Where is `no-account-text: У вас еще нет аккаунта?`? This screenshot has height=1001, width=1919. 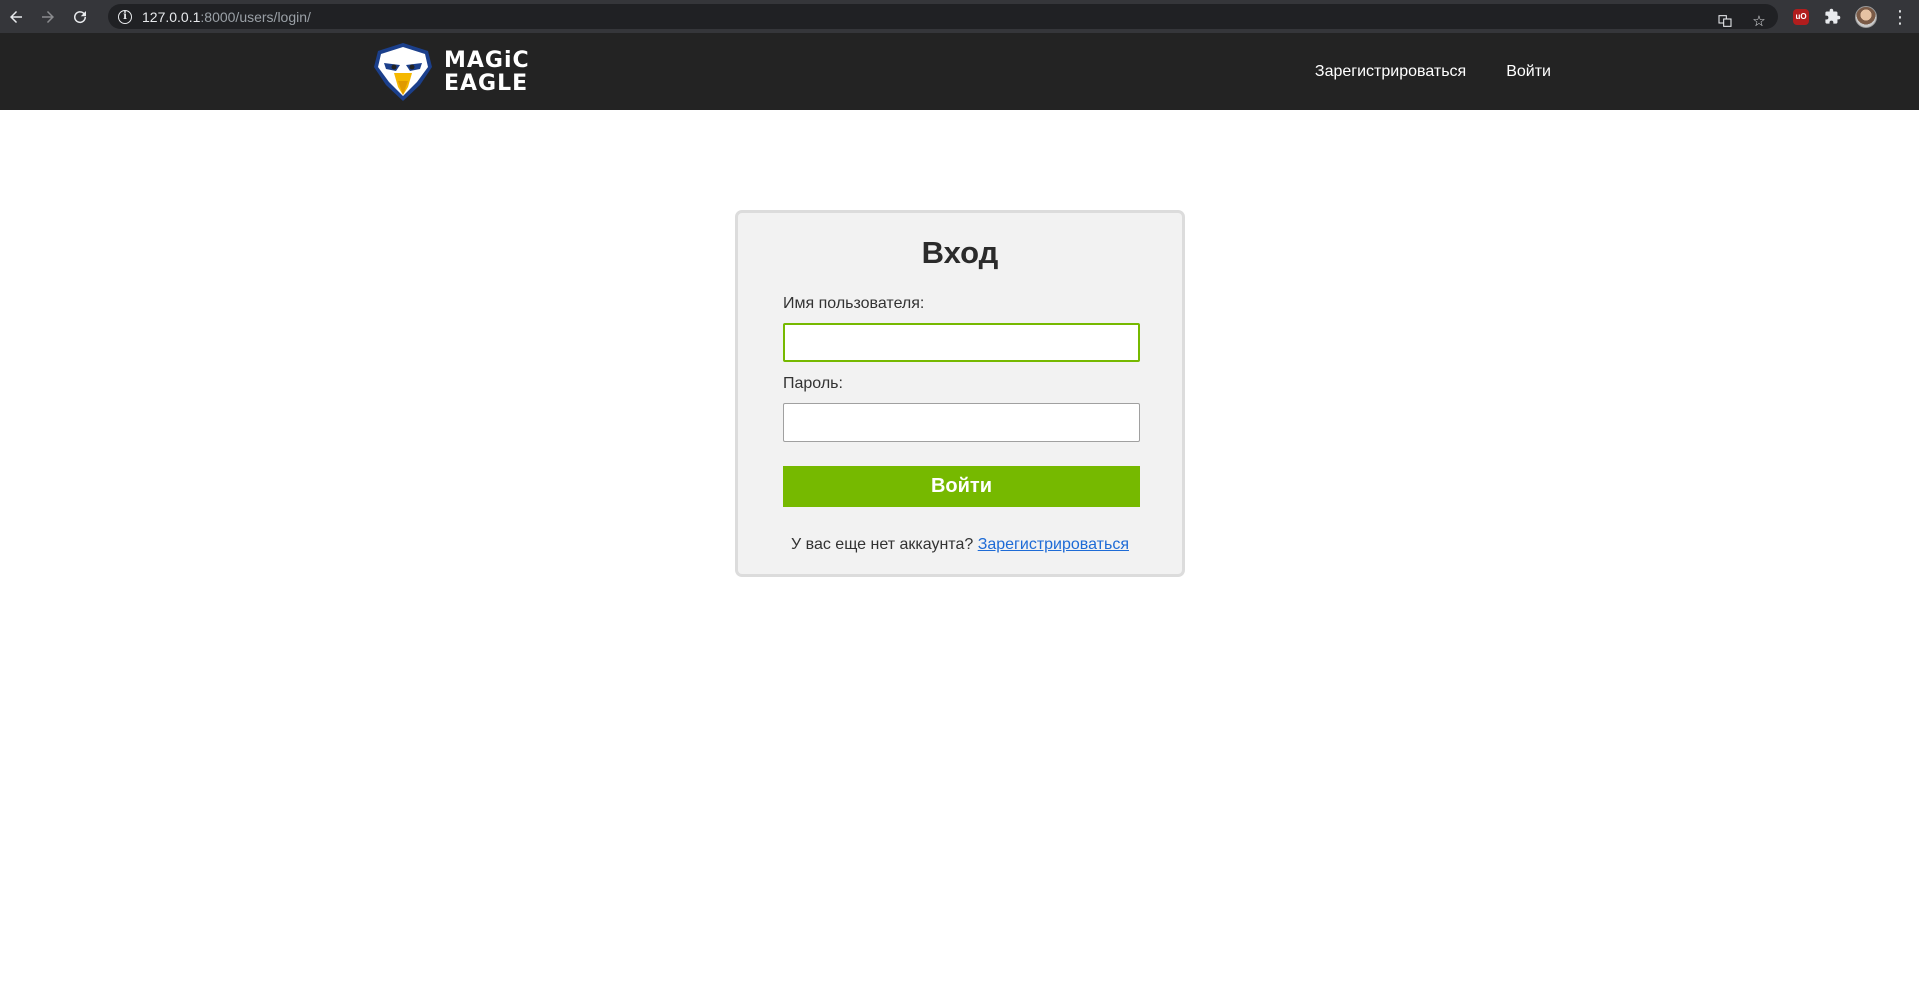
no-account-text: У вас еще нет аккаунта? is located at coordinates (884, 544).